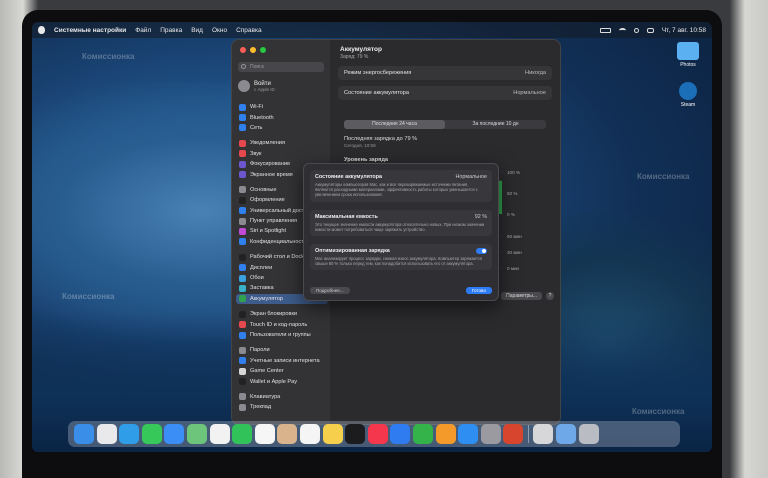 This screenshot has width=768, height=478. I want to click on search-input: Поиск, so click(281, 67).